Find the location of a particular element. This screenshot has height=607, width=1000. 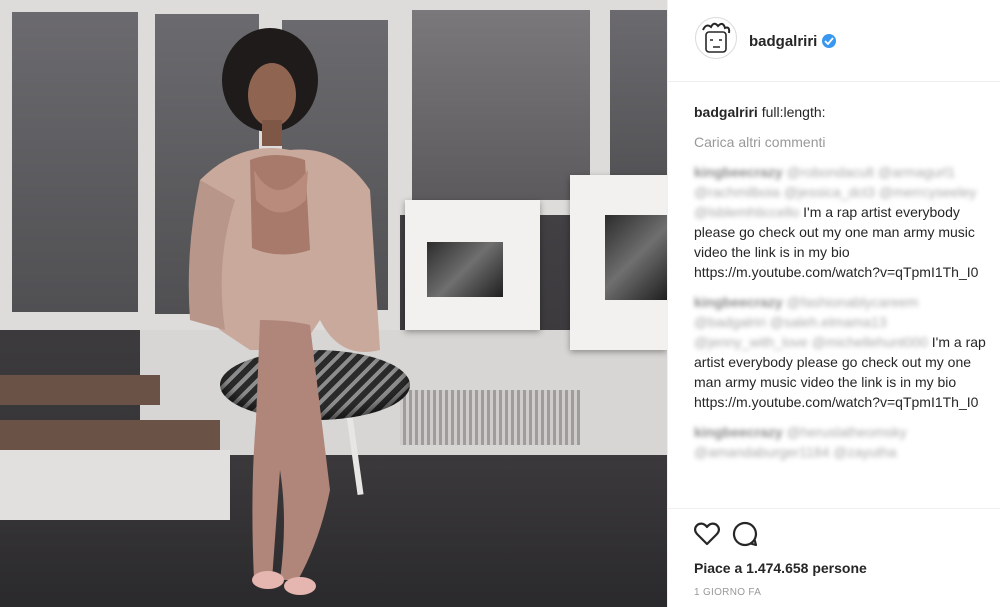

post-actions: Piace a 1.474.658 persone 1 GIORNO FA is located at coordinates (834, 553).